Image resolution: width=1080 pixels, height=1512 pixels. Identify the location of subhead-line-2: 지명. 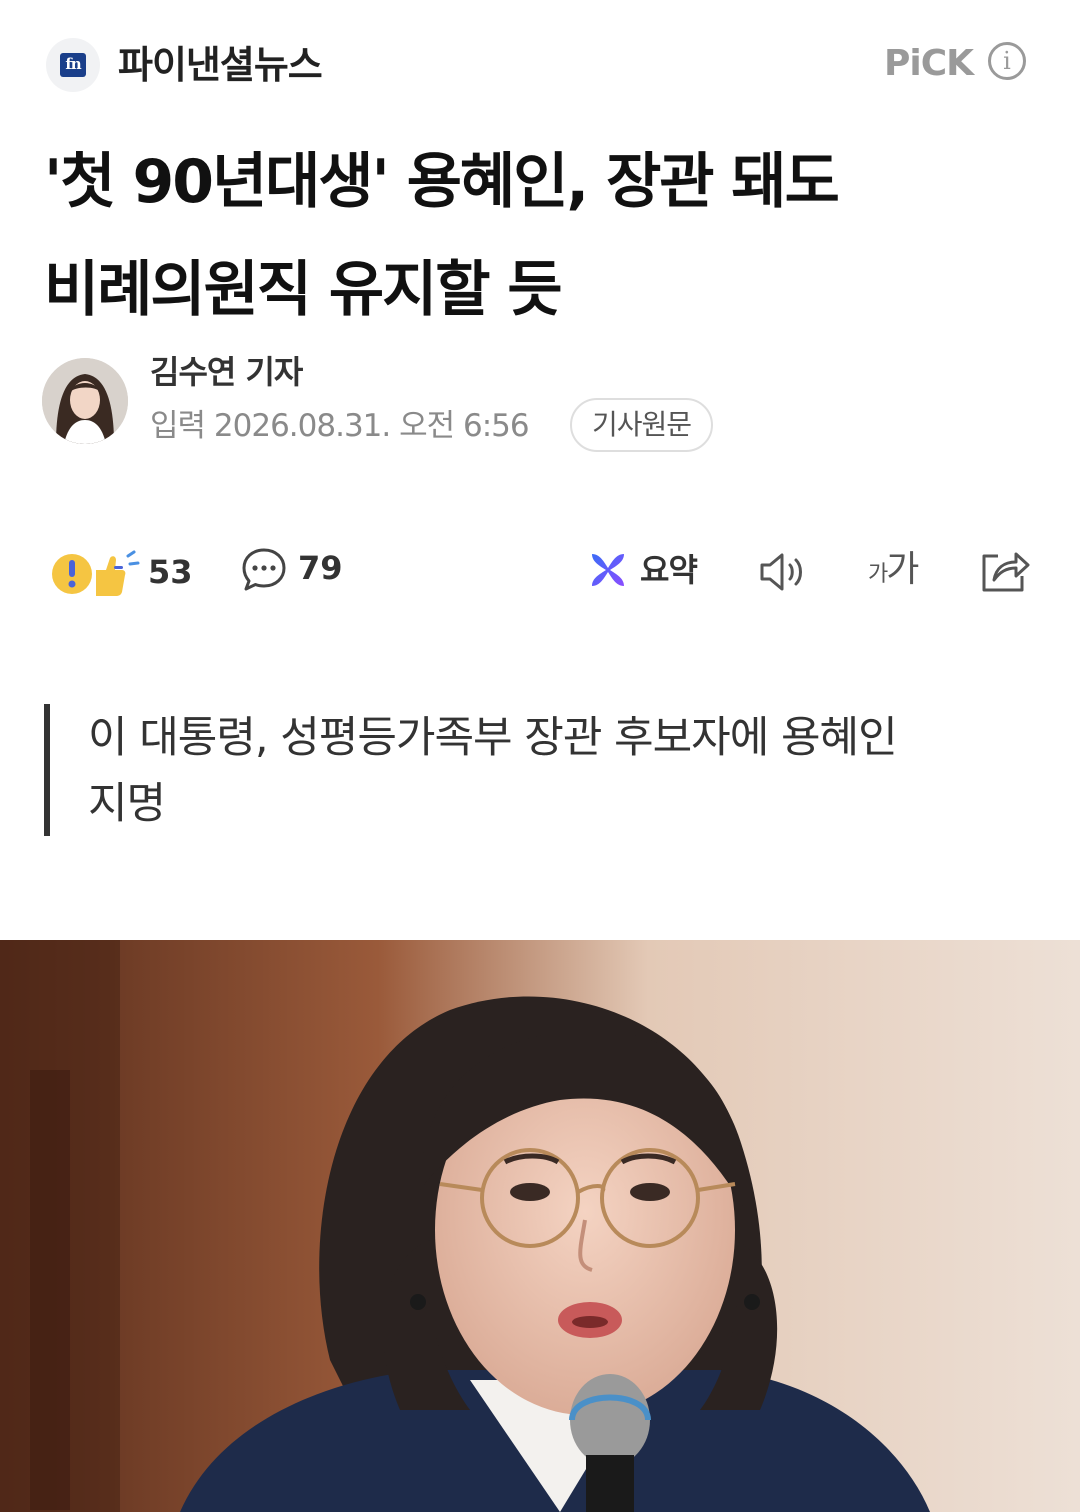
(127, 804).